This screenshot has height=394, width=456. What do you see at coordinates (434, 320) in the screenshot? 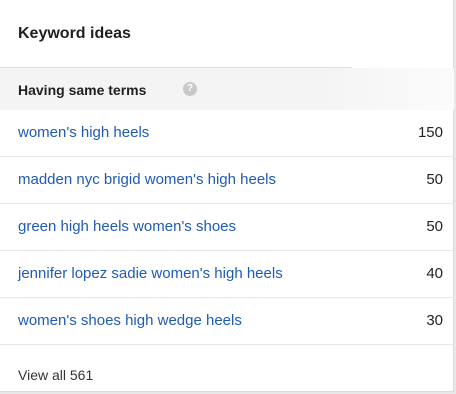
I see `keyword-count: 30` at bounding box center [434, 320].